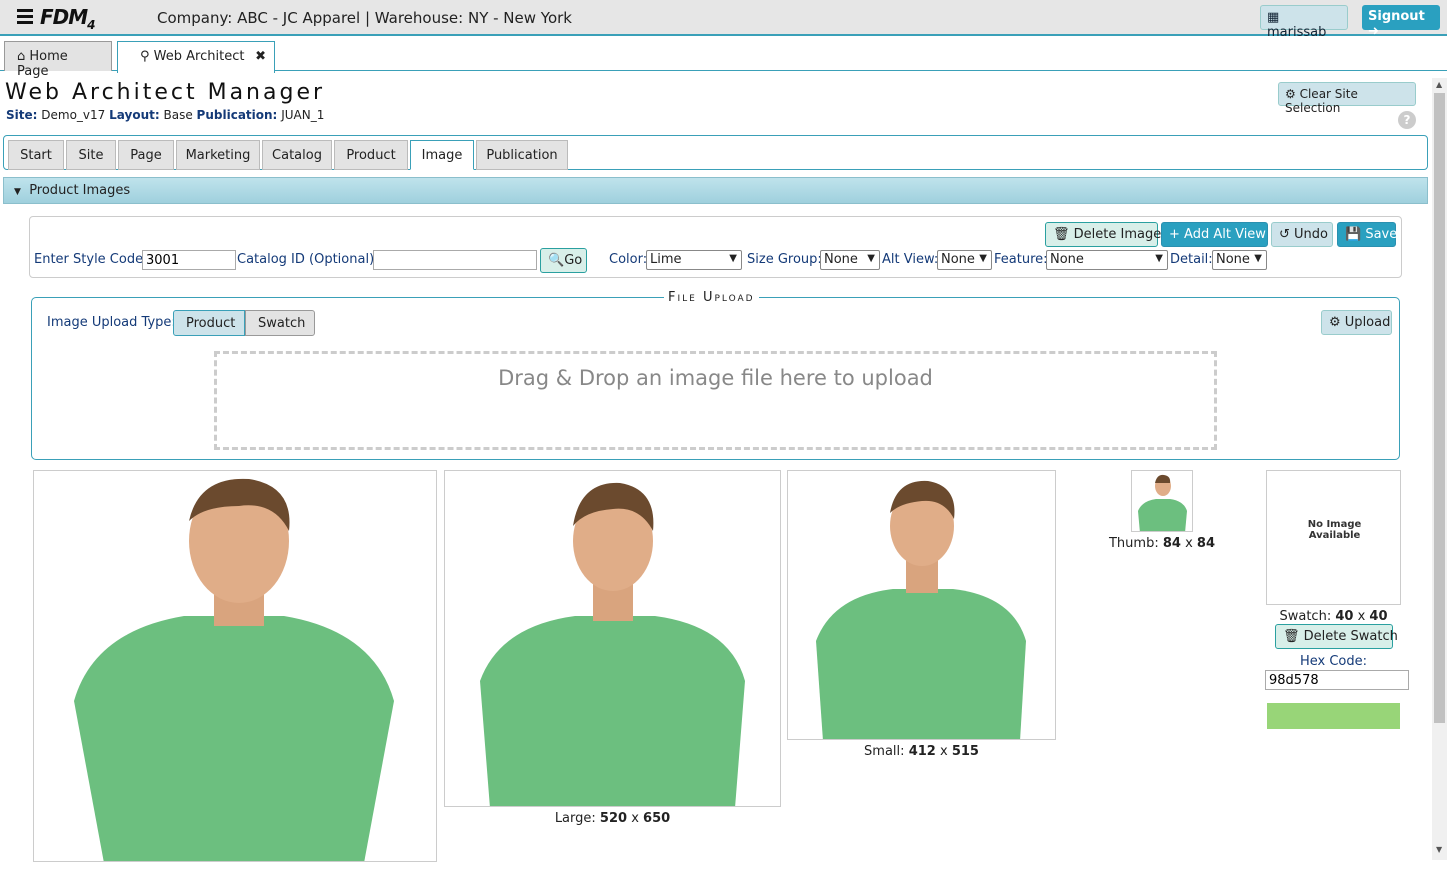 This screenshot has height=883, width=1447. Describe the element at coordinates (715, 190) in the screenshot. I see `product-images-section-header: ▼ Product Images` at that location.